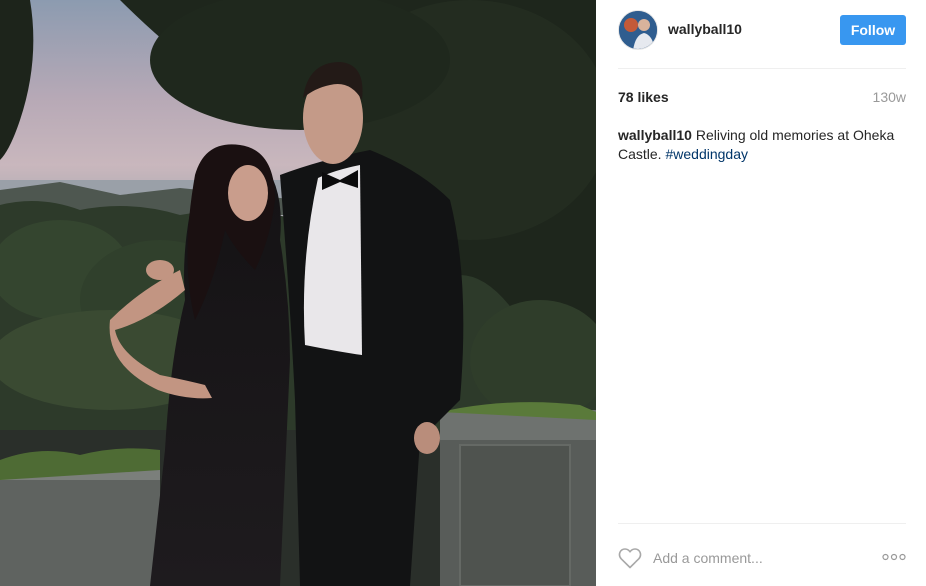 Image resolution: width=926 pixels, height=586 pixels. I want to click on avatar, so click(638, 30).